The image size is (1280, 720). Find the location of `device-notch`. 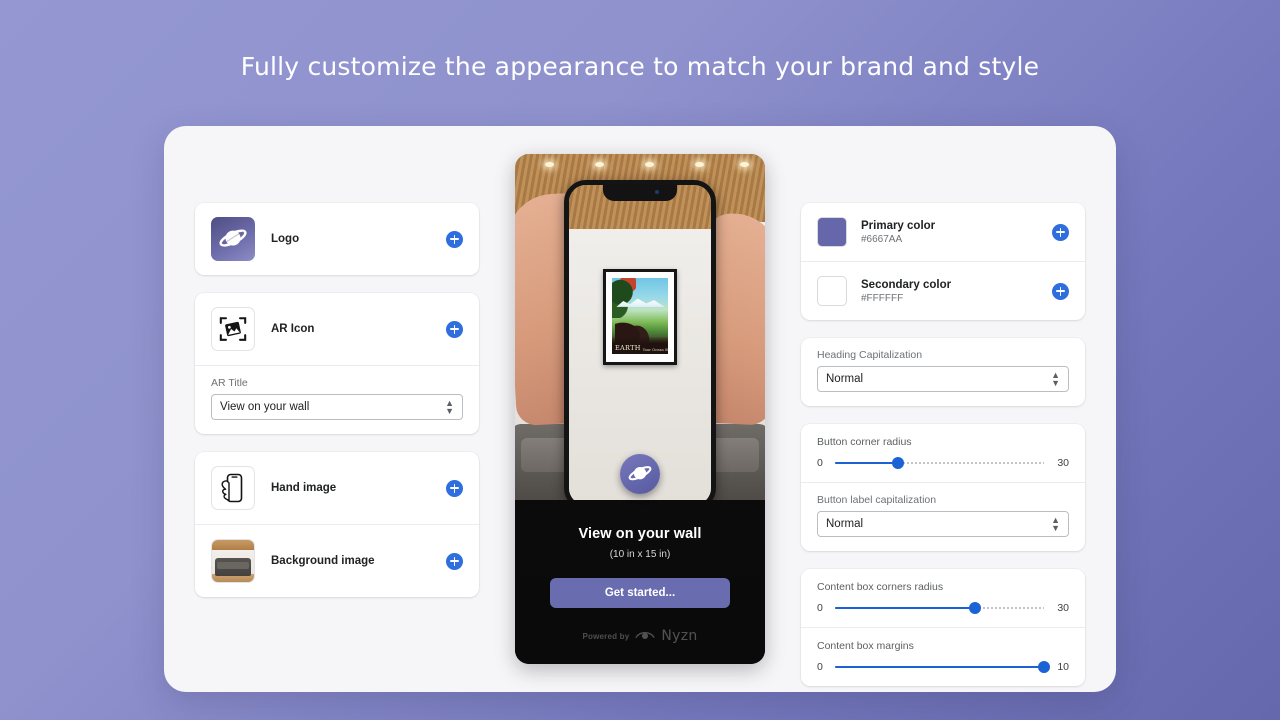

device-notch is located at coordinates (640, 193).